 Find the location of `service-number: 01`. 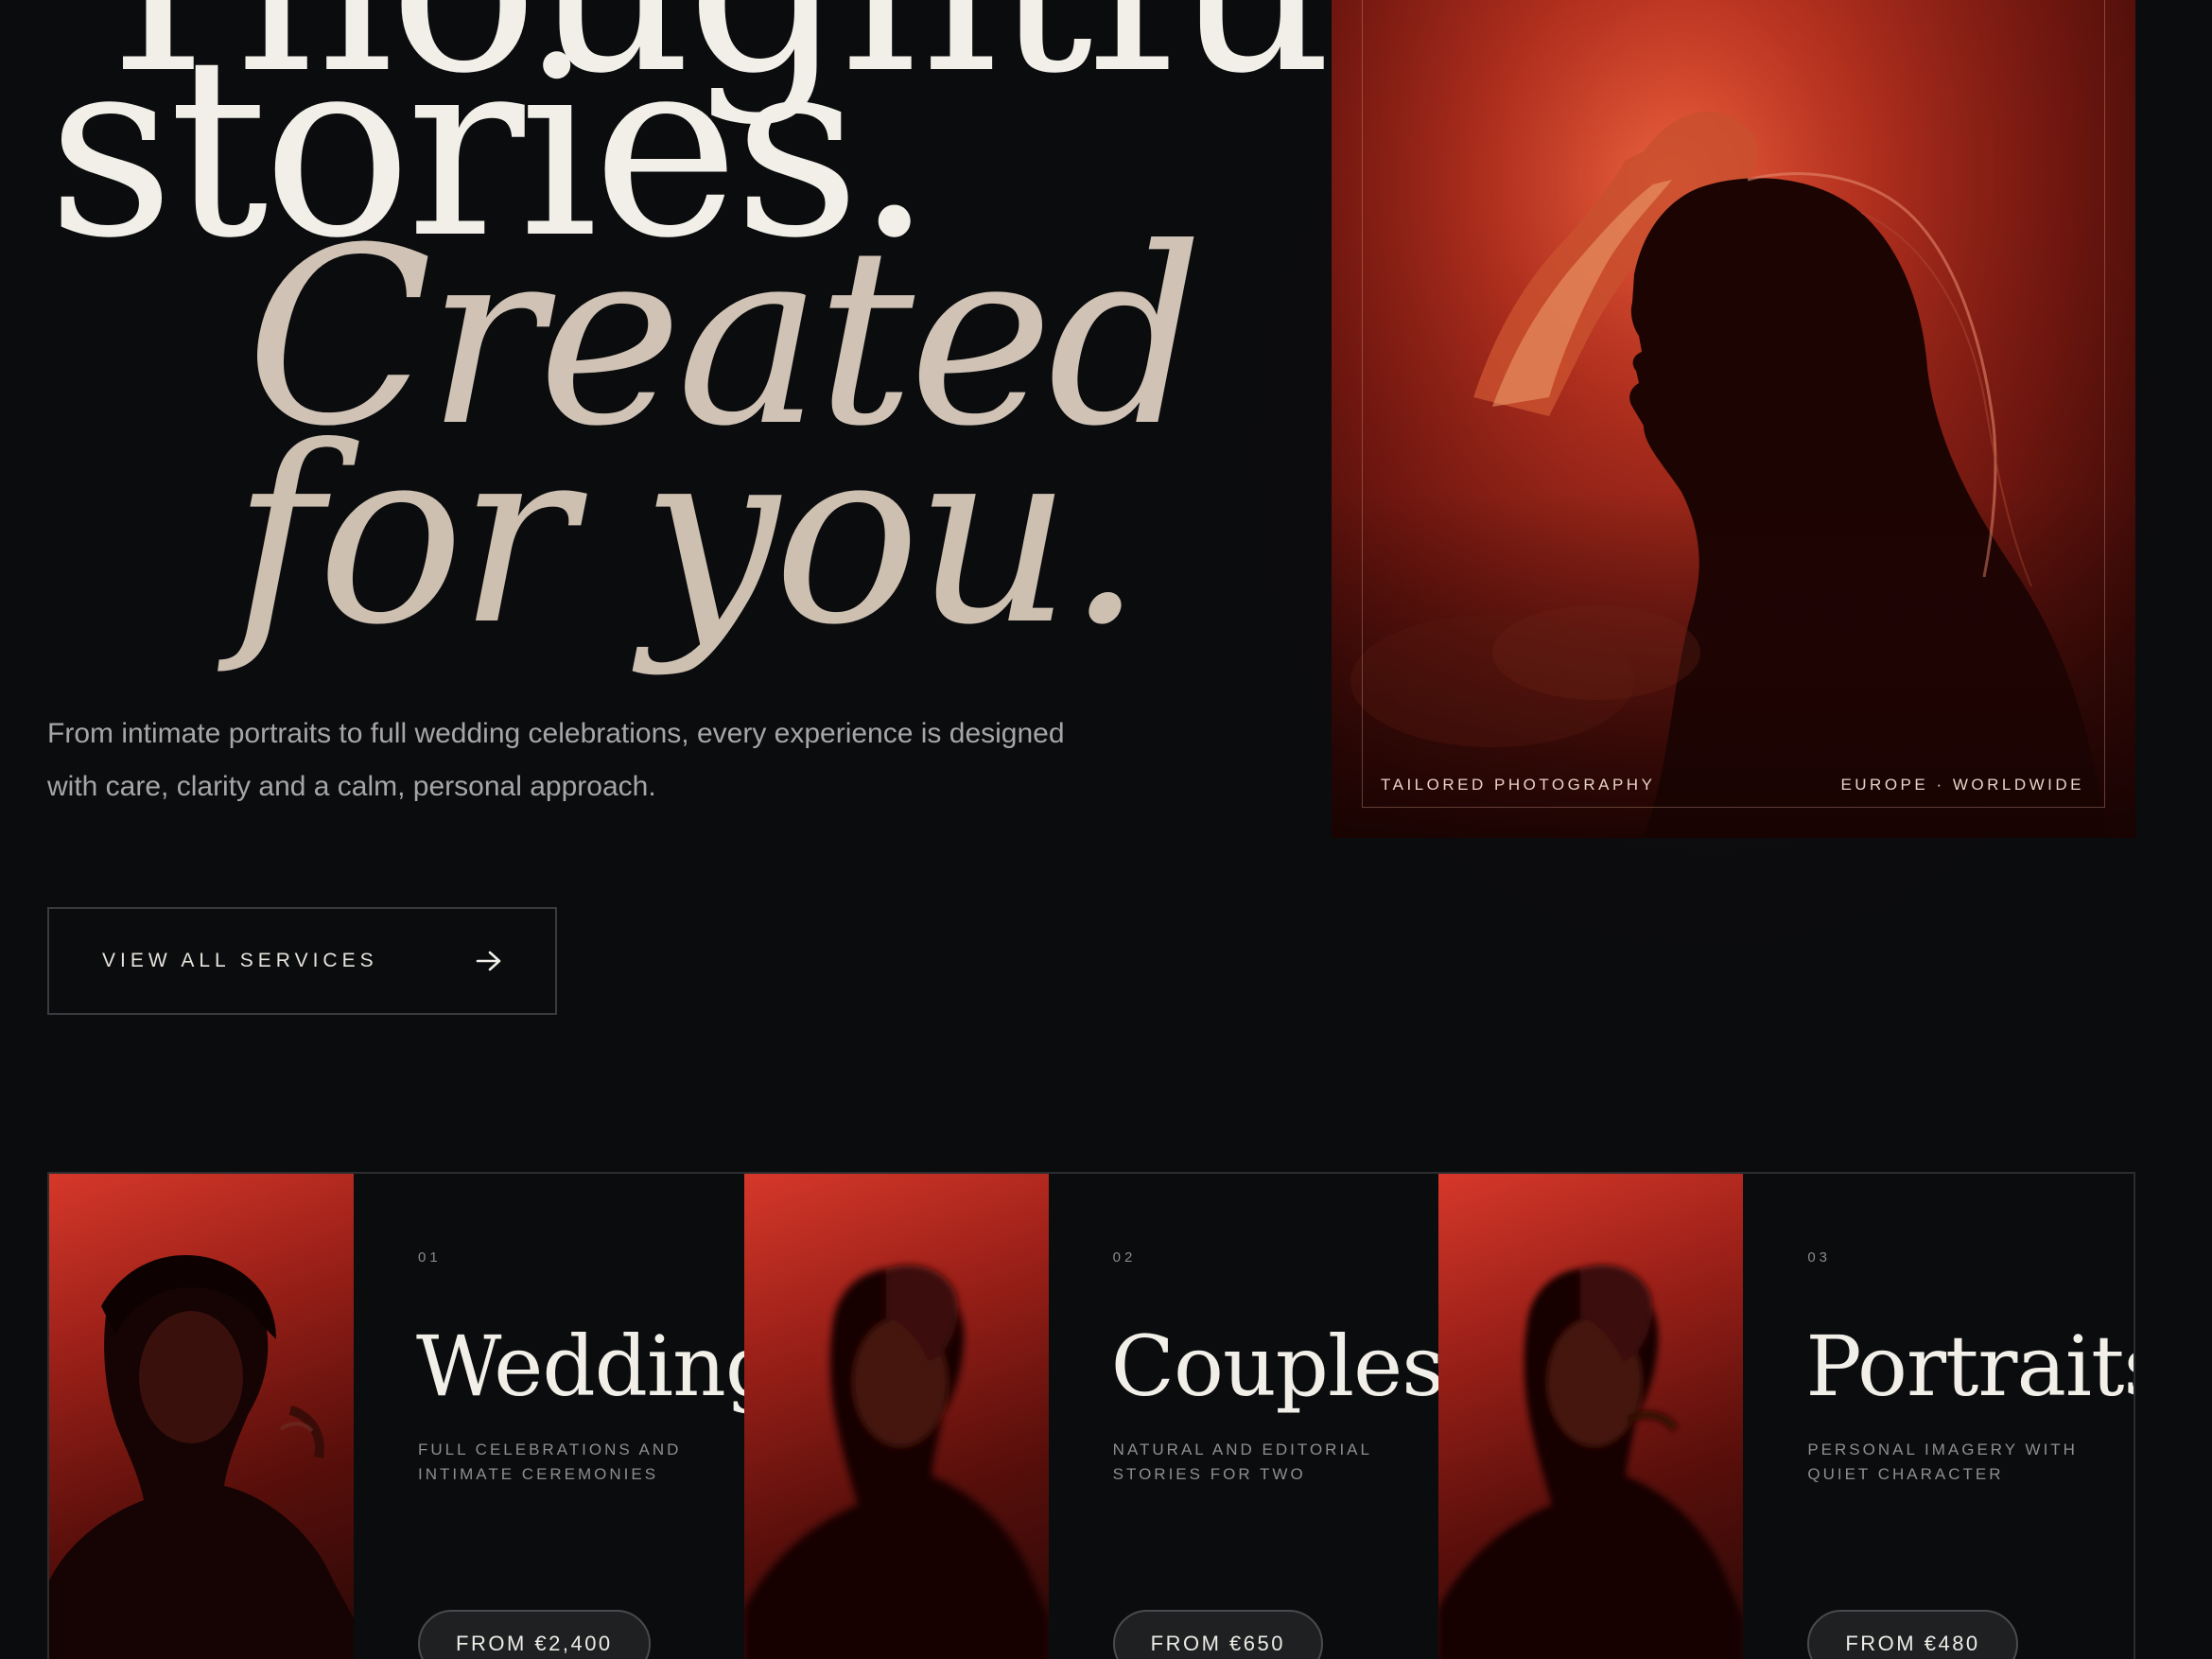

service-number: 01 is located at coordinates (430, 1257).